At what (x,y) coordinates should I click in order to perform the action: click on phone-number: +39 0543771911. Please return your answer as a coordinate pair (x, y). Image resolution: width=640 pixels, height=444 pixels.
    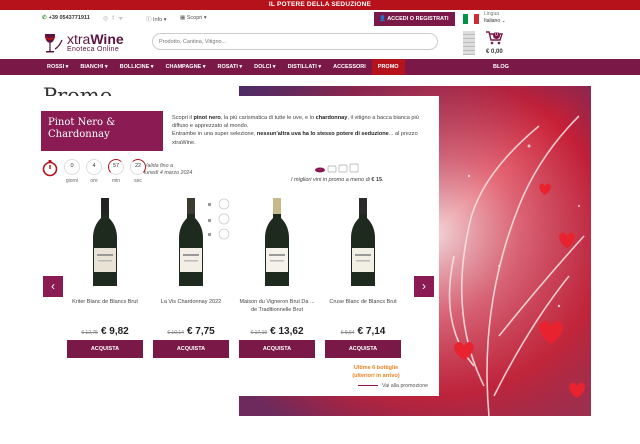
    Looking at the image, I should click on (69, 18).